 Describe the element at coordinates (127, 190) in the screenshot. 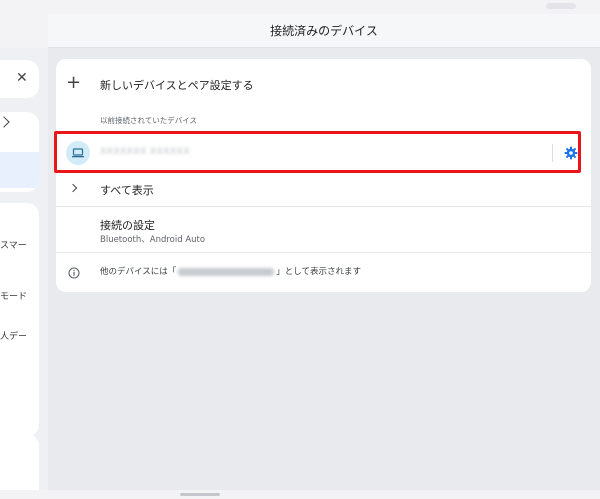

I see `see-all-label: すべて表示` at that location.